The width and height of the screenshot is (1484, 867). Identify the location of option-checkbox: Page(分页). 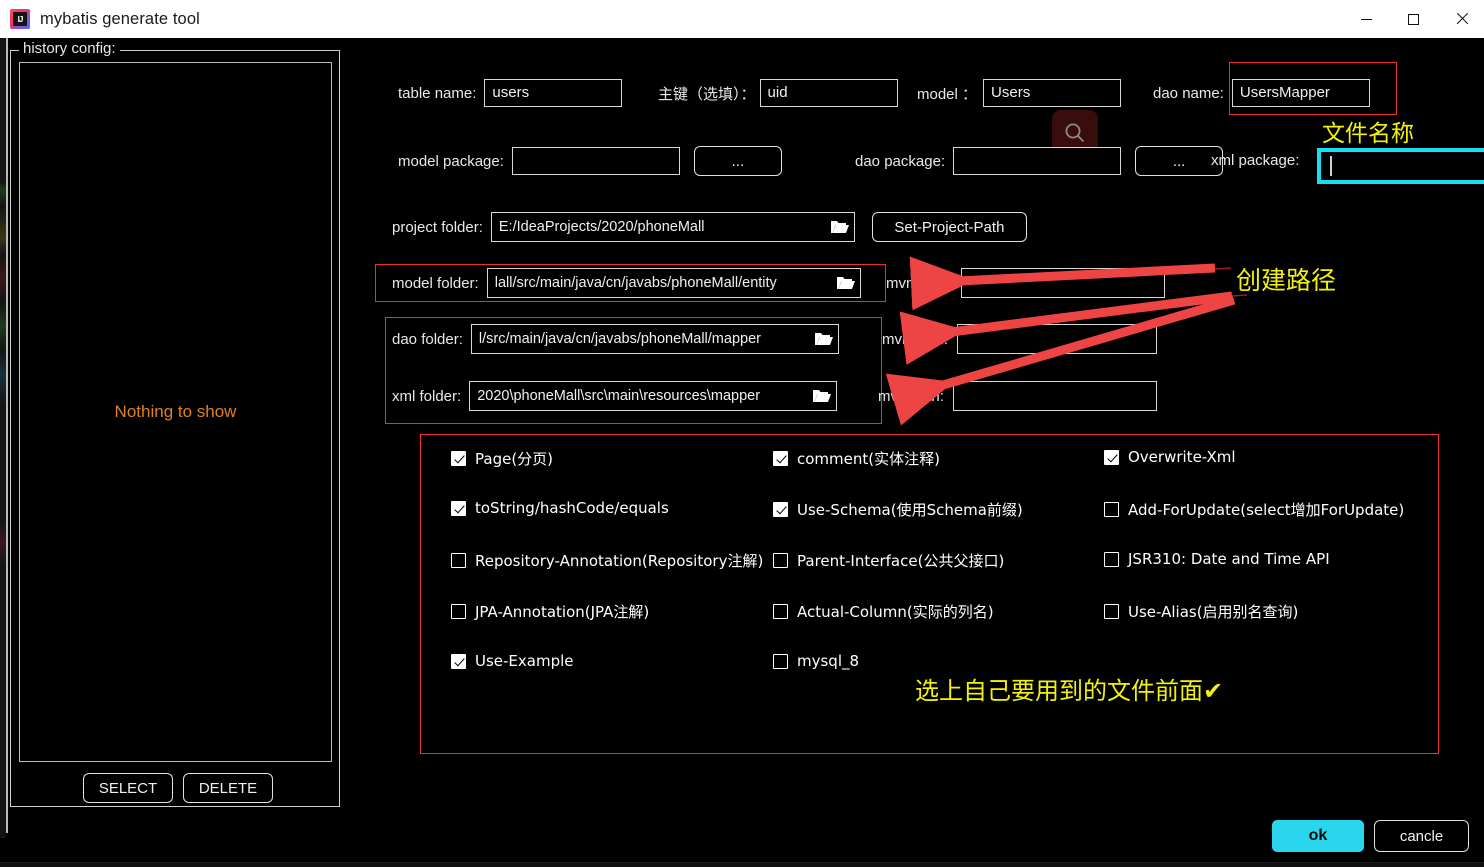
(502, 458).